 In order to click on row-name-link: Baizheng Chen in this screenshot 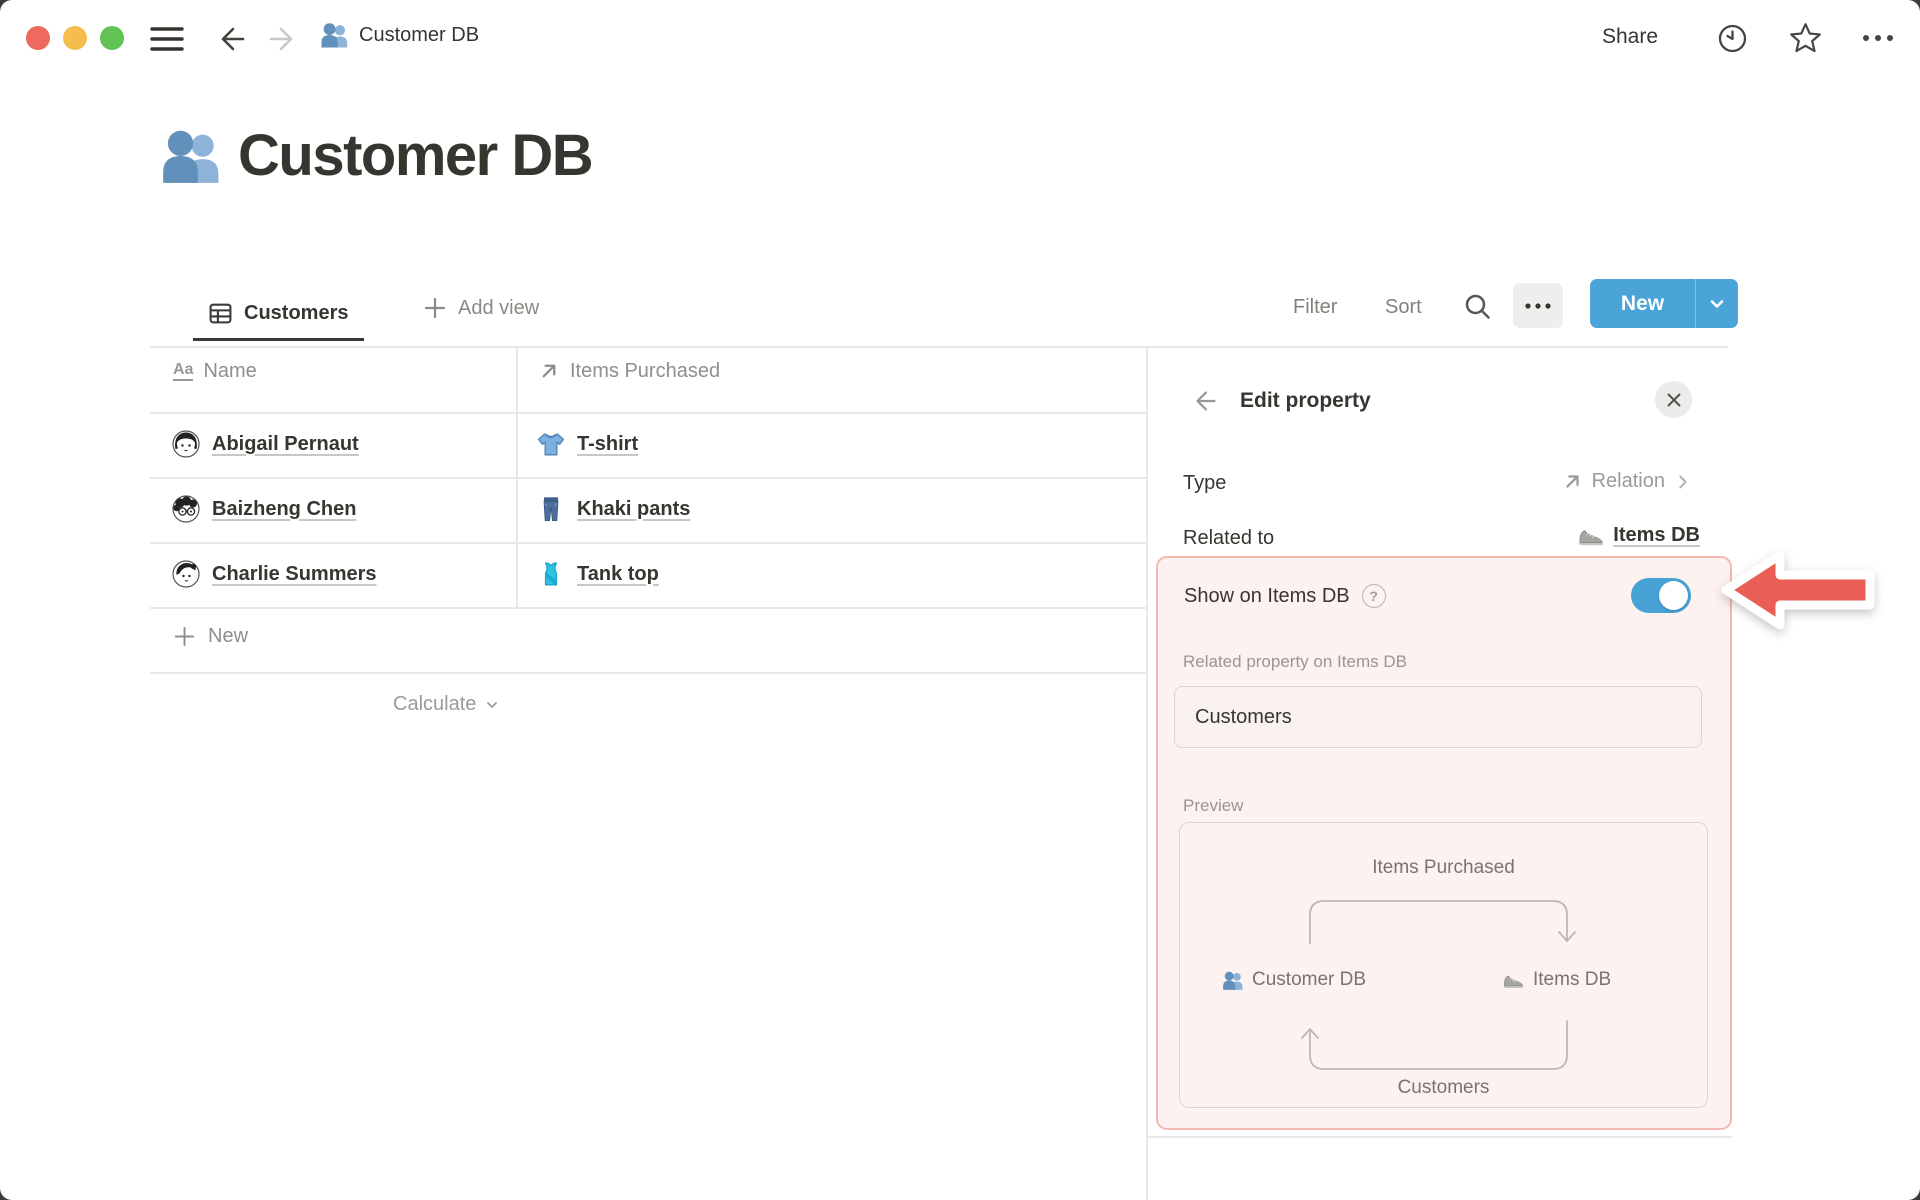, I will do `click(284, 509)`.